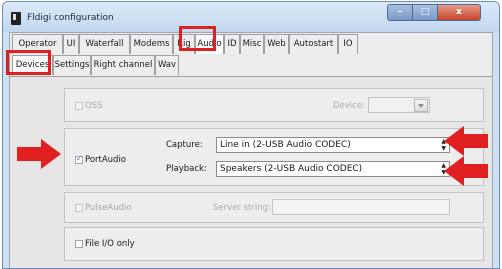 The height and width of the screenshot is (269, 502). What do you see at coordinates (184, 44) in the screenshot?
I see `tab-rig: Rig` at bounding box center [184, 44].